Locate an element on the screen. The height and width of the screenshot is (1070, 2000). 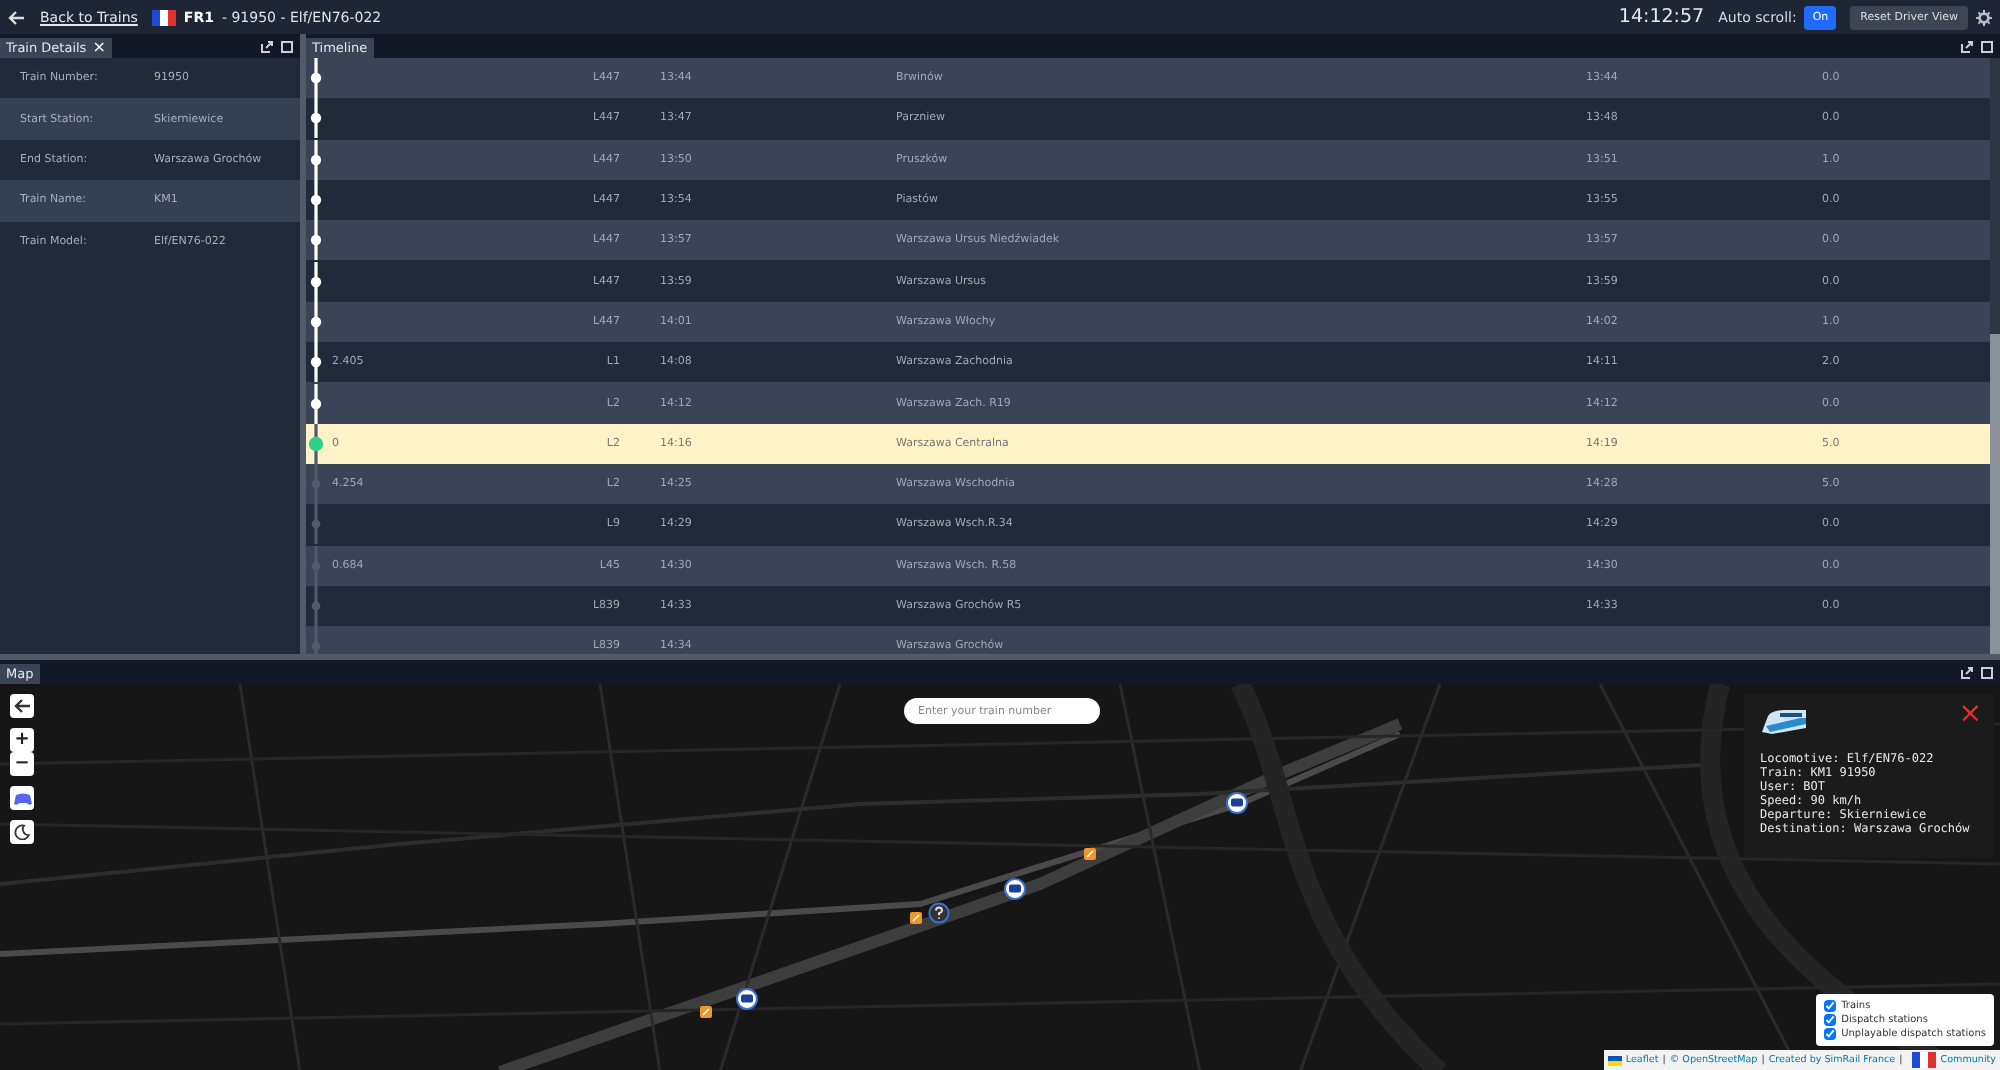
moon-icon is located at coordinates (22, 832).